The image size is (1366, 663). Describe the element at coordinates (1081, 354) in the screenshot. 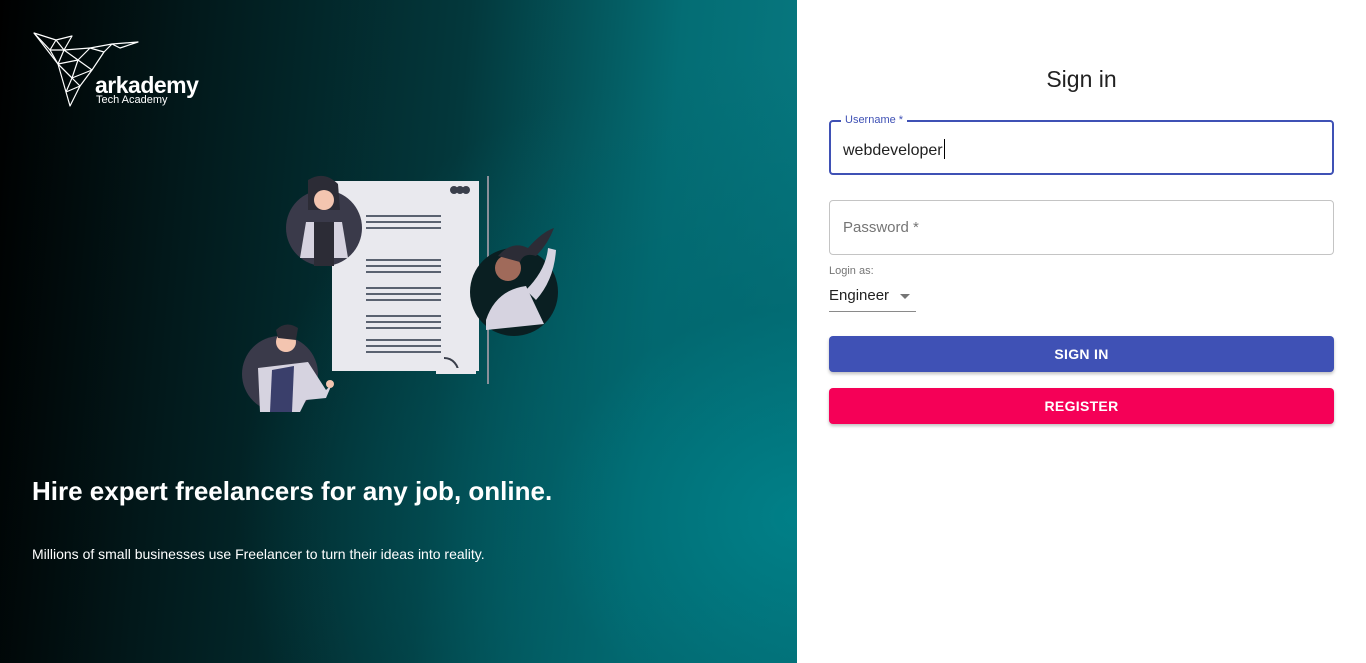

I see `signin-button: SIGN IN` at that location.